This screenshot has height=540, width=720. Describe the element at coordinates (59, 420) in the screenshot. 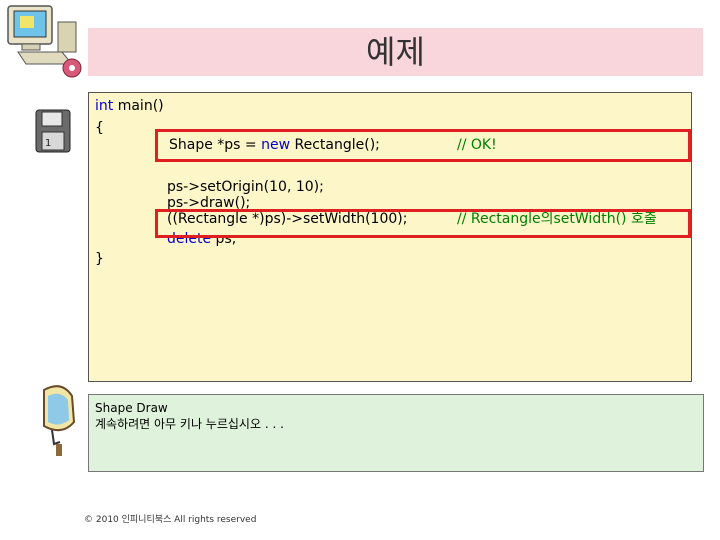

I see `mirror-icon` at that location.